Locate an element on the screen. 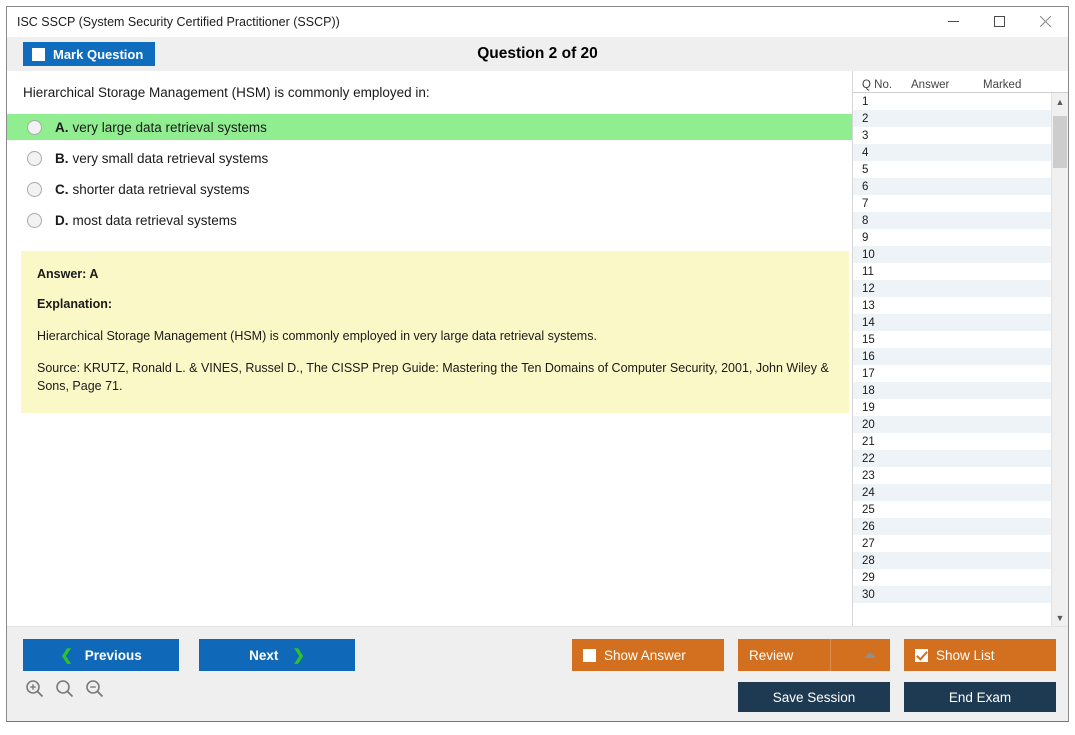  question-list-row: 5 is located at coordinates (952, 169).